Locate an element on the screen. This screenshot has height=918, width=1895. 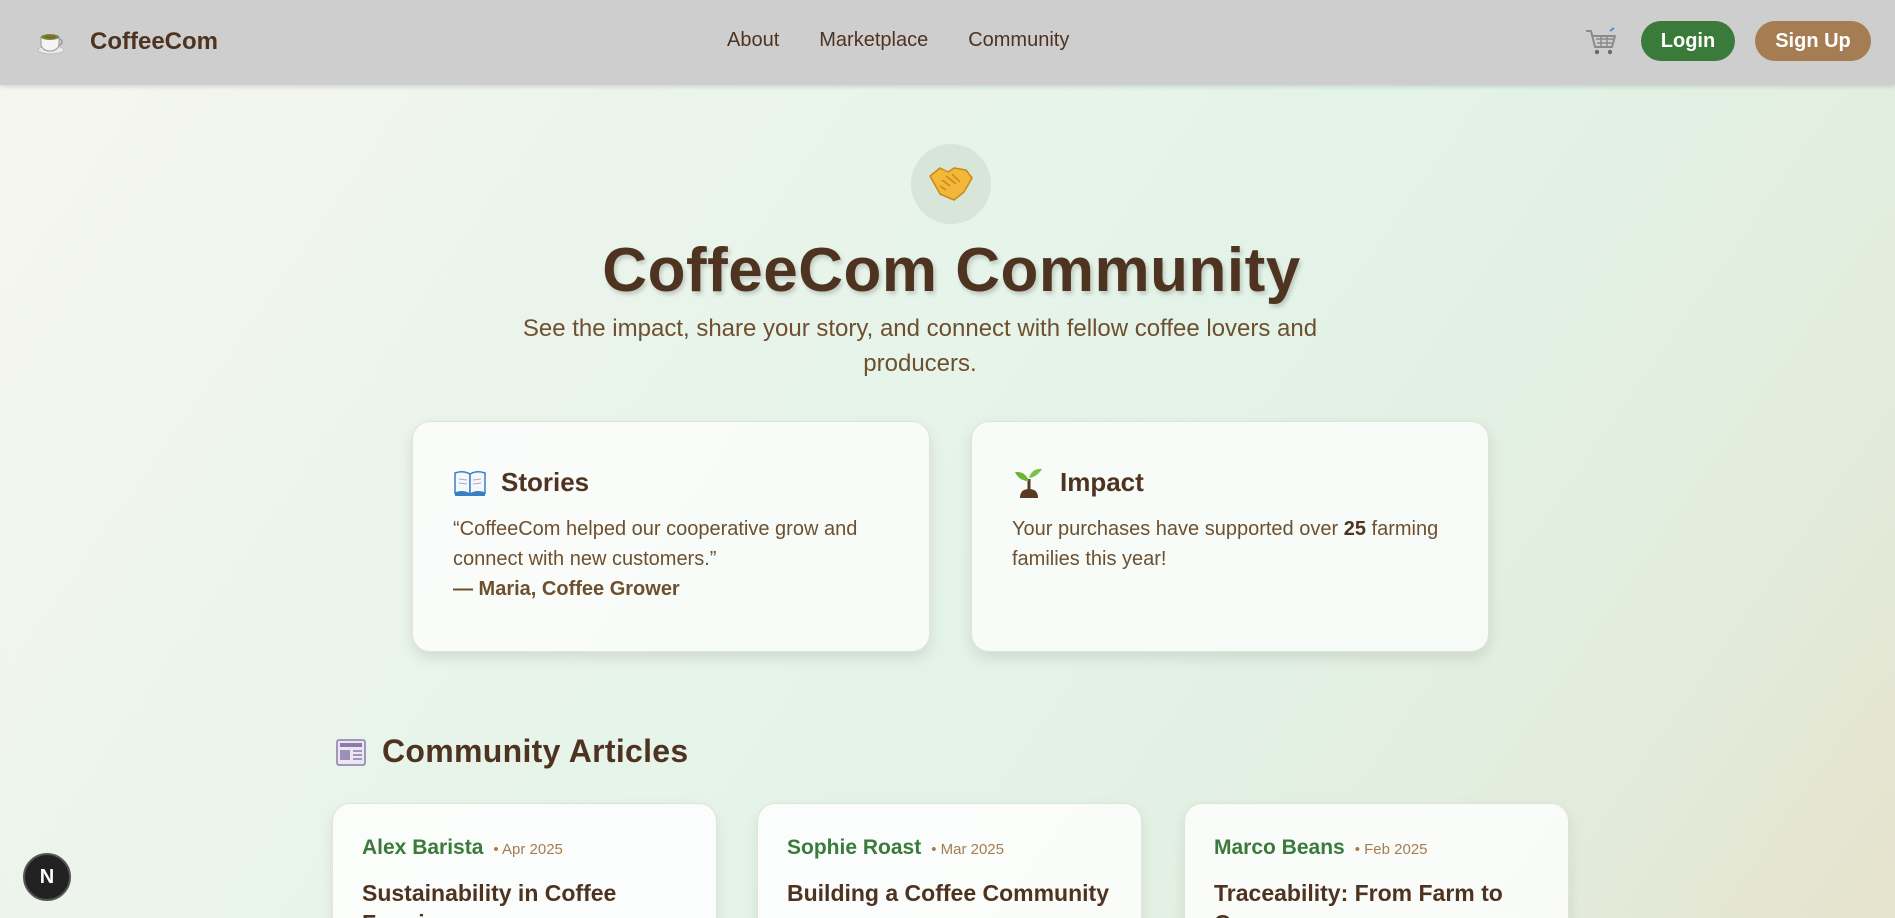
article-date: • Apr 2025 is located at coordinates (528, 849).